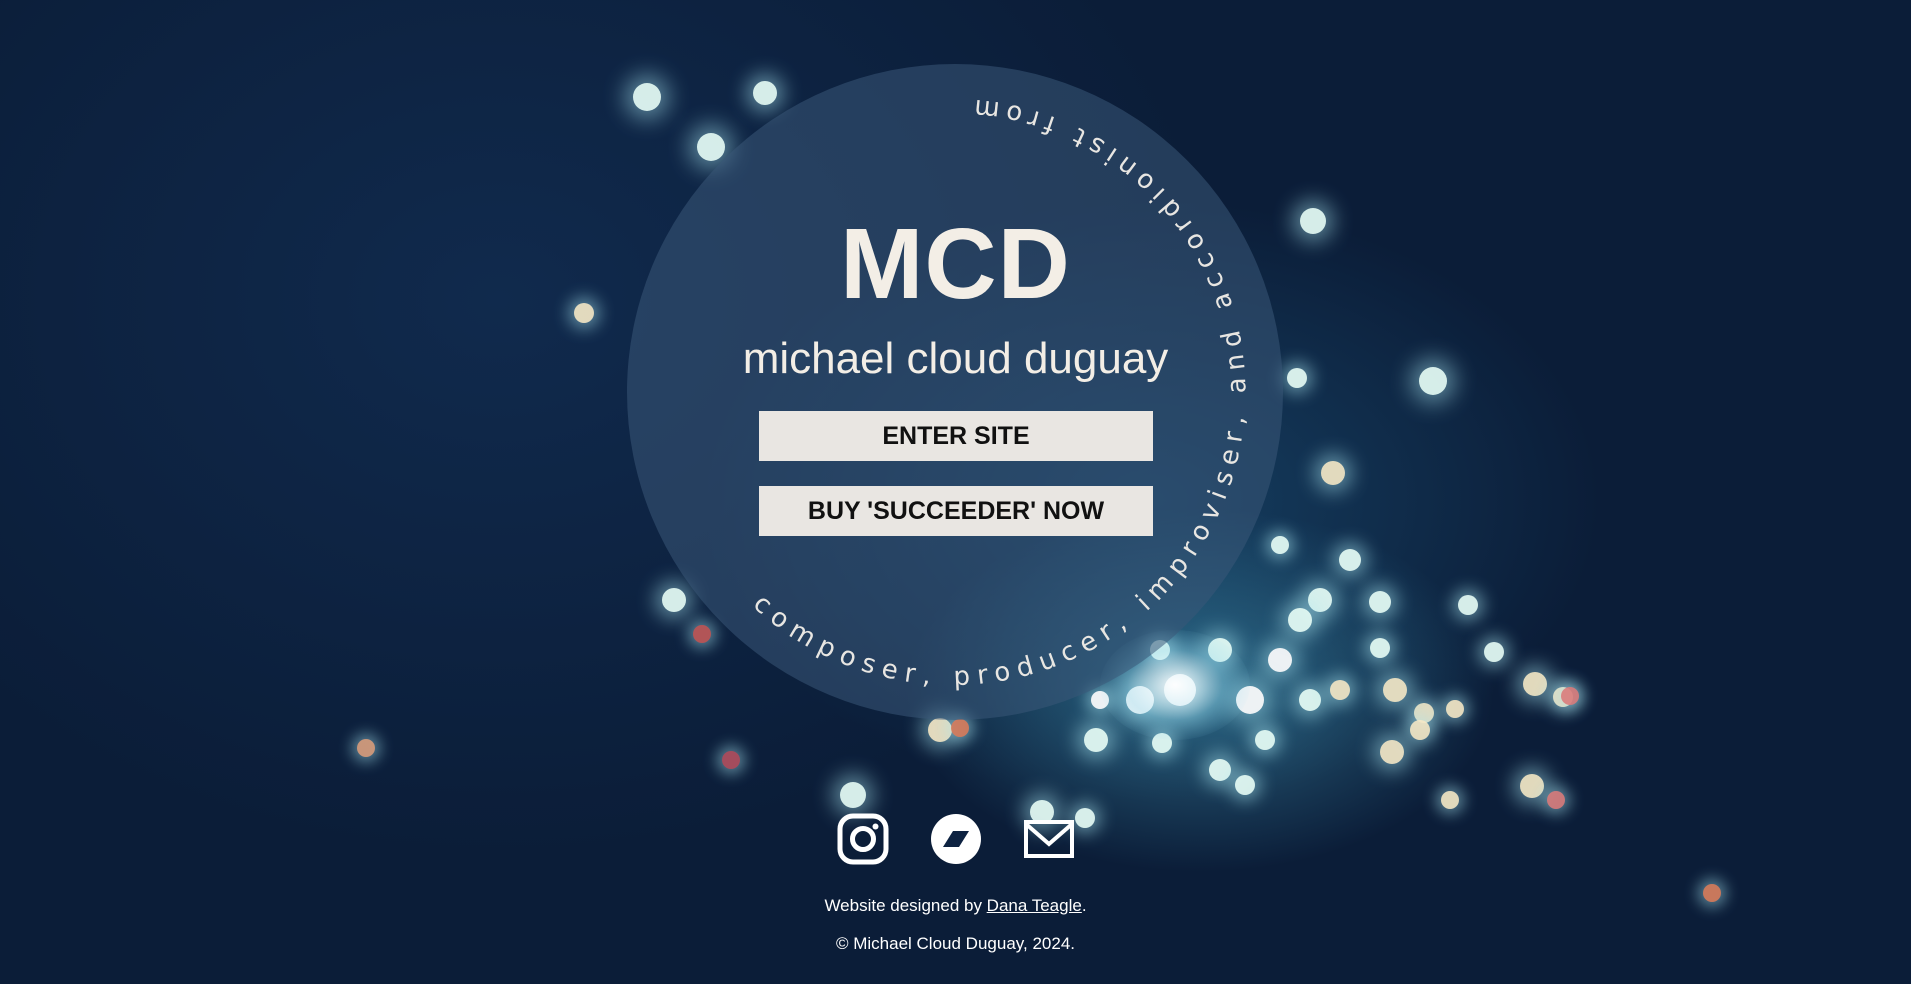  Describe the element at coordinates (955, 264) in the screenshot. I see `site-monogram: MCD` at that location.